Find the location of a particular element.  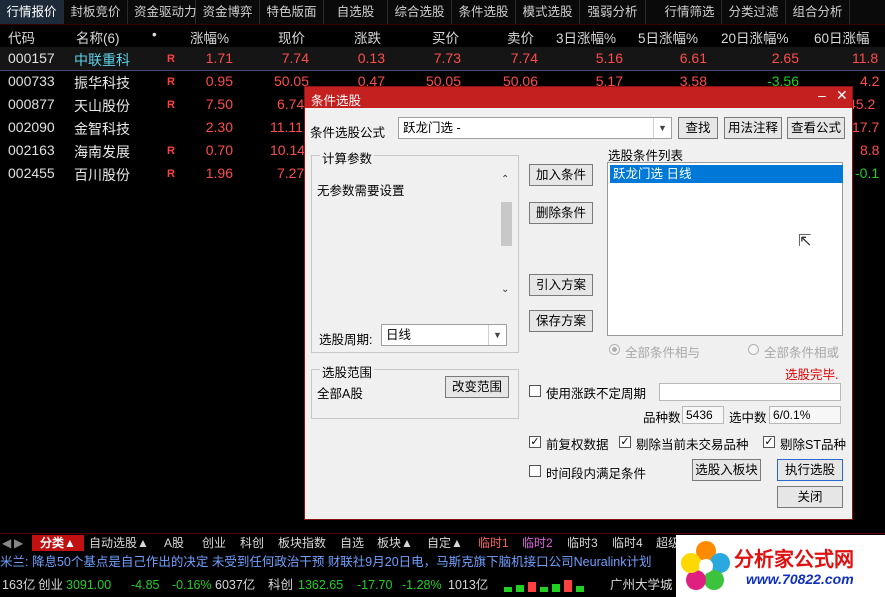

period-select: 日线 ▼ is located at coordinates (444, 335).